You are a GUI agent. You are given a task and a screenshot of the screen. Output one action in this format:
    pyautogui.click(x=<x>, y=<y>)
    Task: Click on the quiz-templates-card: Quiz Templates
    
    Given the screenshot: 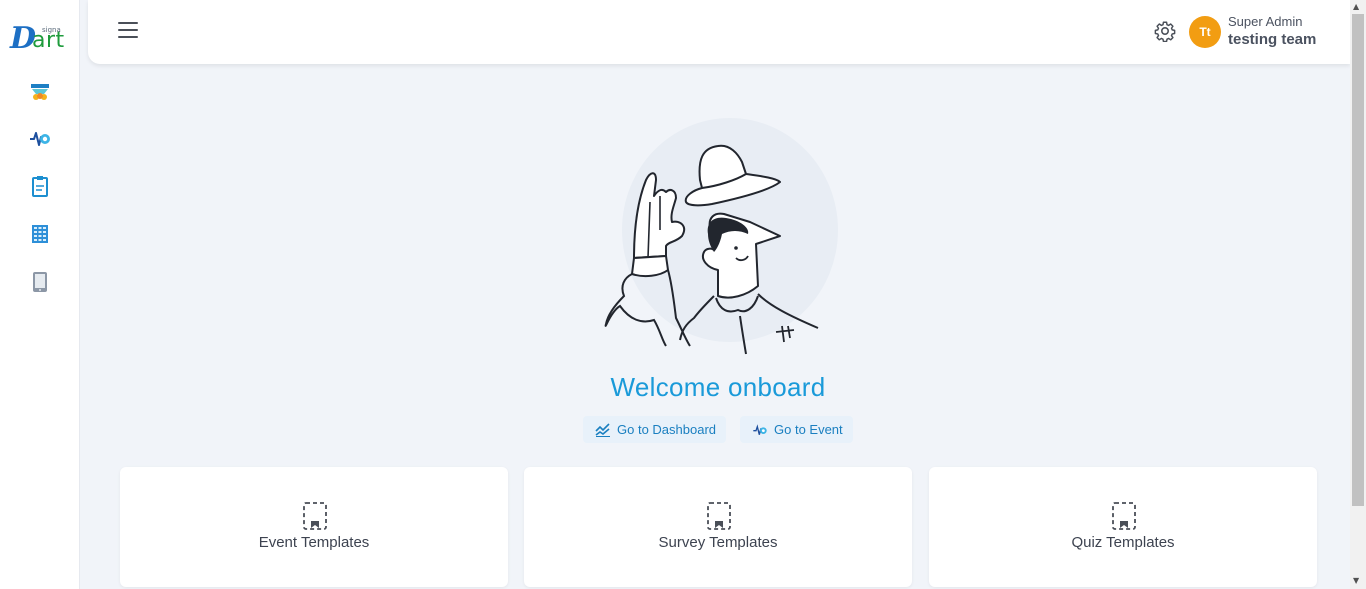 What is the action you would take?
    pyautogui.click(x=1123, y=527)
    